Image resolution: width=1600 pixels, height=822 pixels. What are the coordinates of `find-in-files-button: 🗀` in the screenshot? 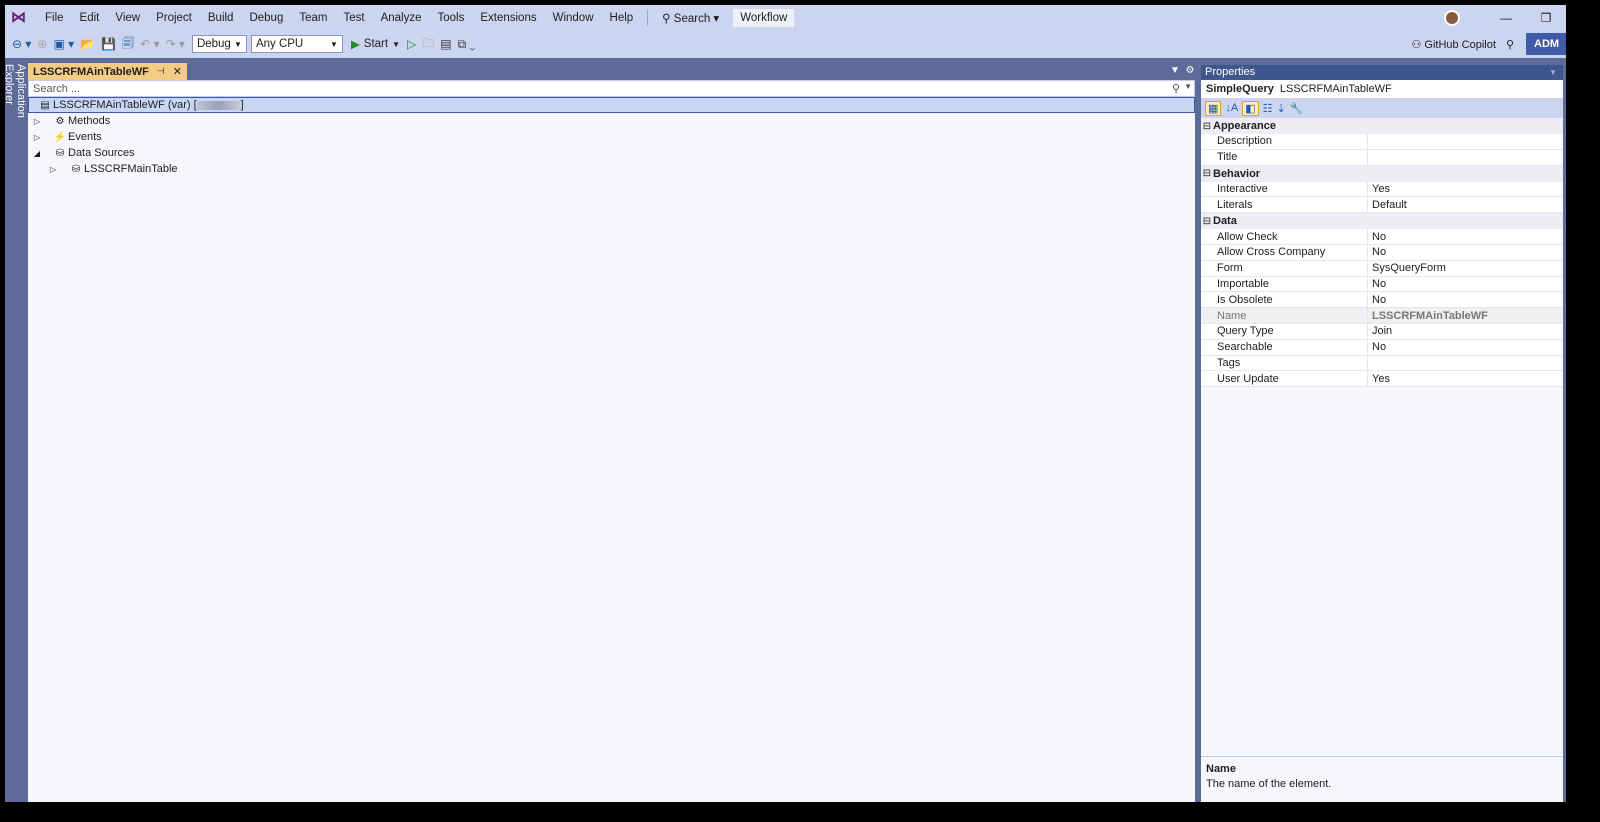 It's located at (428, 44).